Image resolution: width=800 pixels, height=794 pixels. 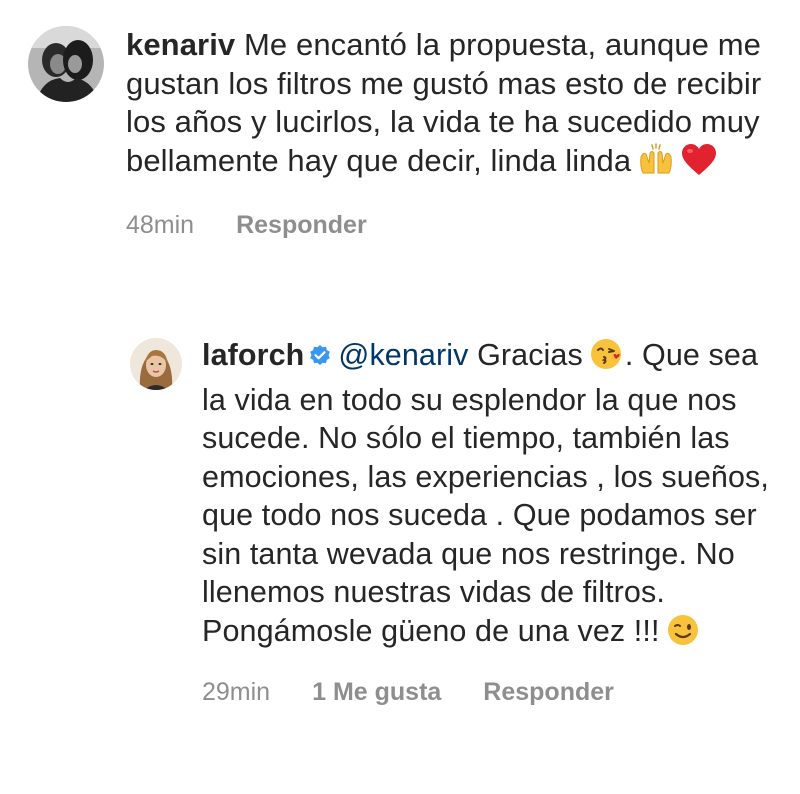 What do you see at coordinates (180, 44) in the screenshot?
I see `username: kenariv` at bounding box center [180, 44].